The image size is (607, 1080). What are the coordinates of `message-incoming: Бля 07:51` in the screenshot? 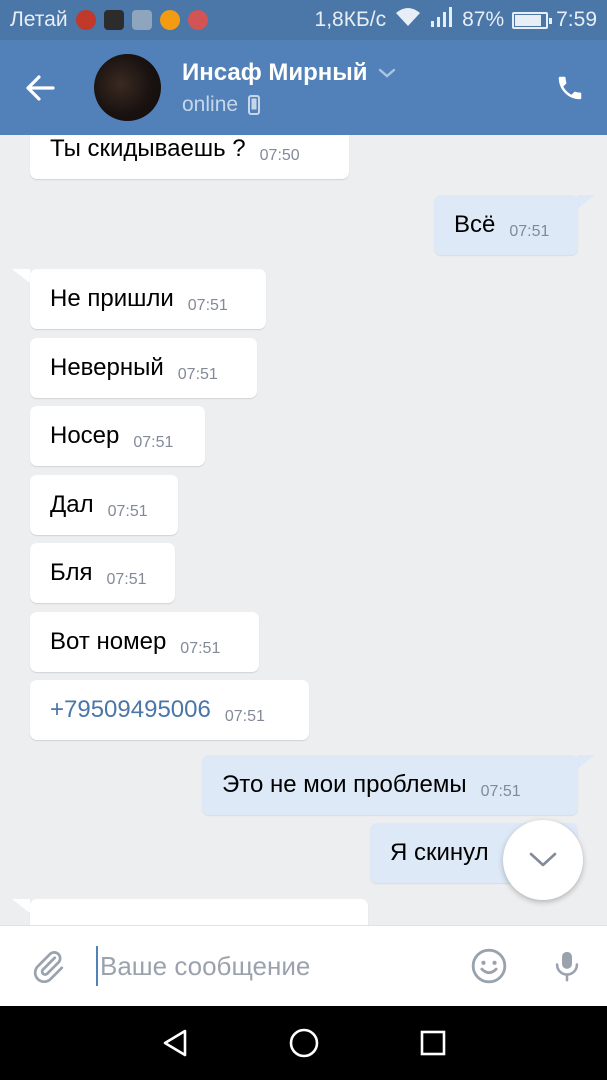 It's located at (102, 573).